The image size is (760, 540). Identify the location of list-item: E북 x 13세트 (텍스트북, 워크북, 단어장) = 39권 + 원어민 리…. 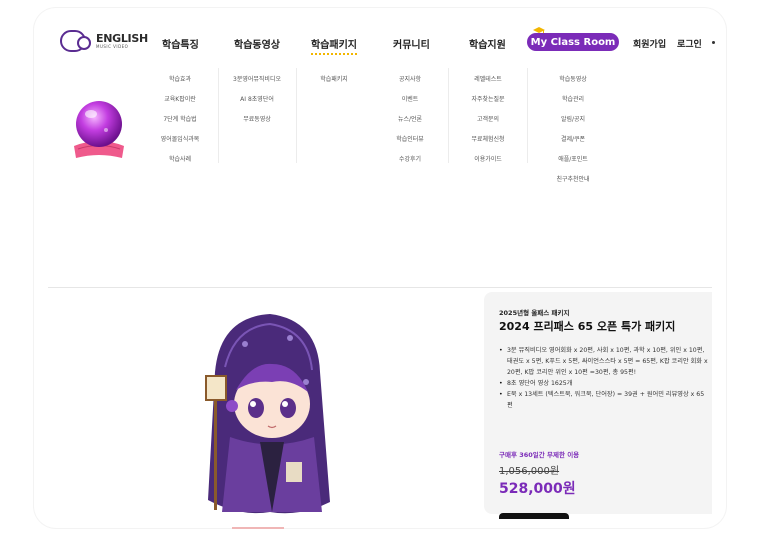
(604, 400).